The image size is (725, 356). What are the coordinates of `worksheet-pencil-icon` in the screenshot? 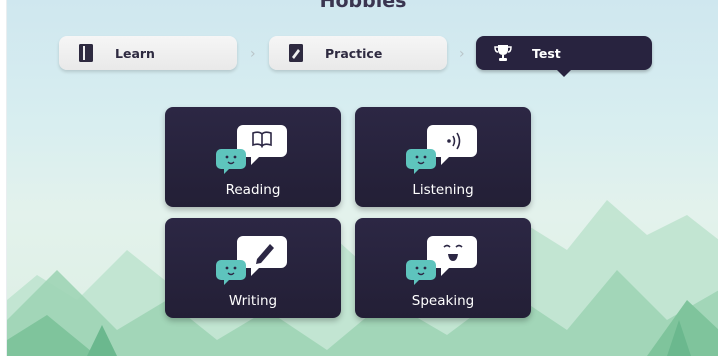 It's located at (296, 53).